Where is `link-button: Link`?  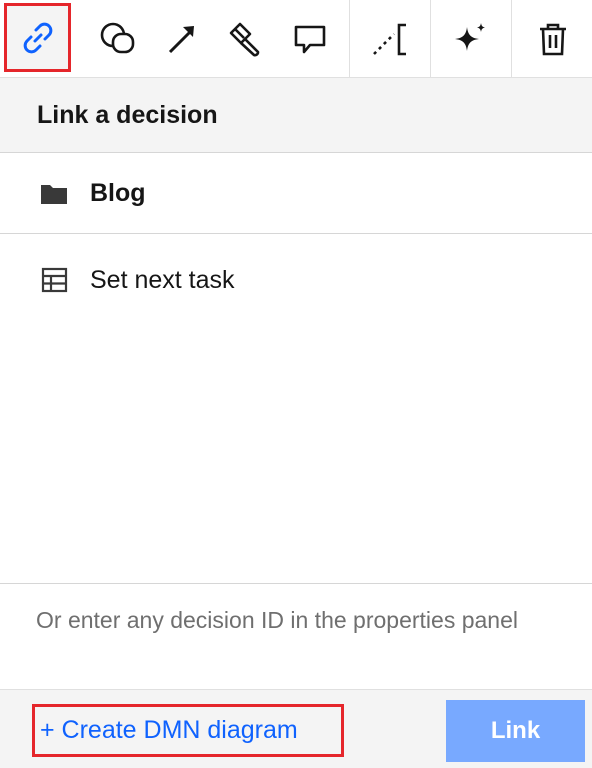 link-button: Link is located at coordinates (515, 731).